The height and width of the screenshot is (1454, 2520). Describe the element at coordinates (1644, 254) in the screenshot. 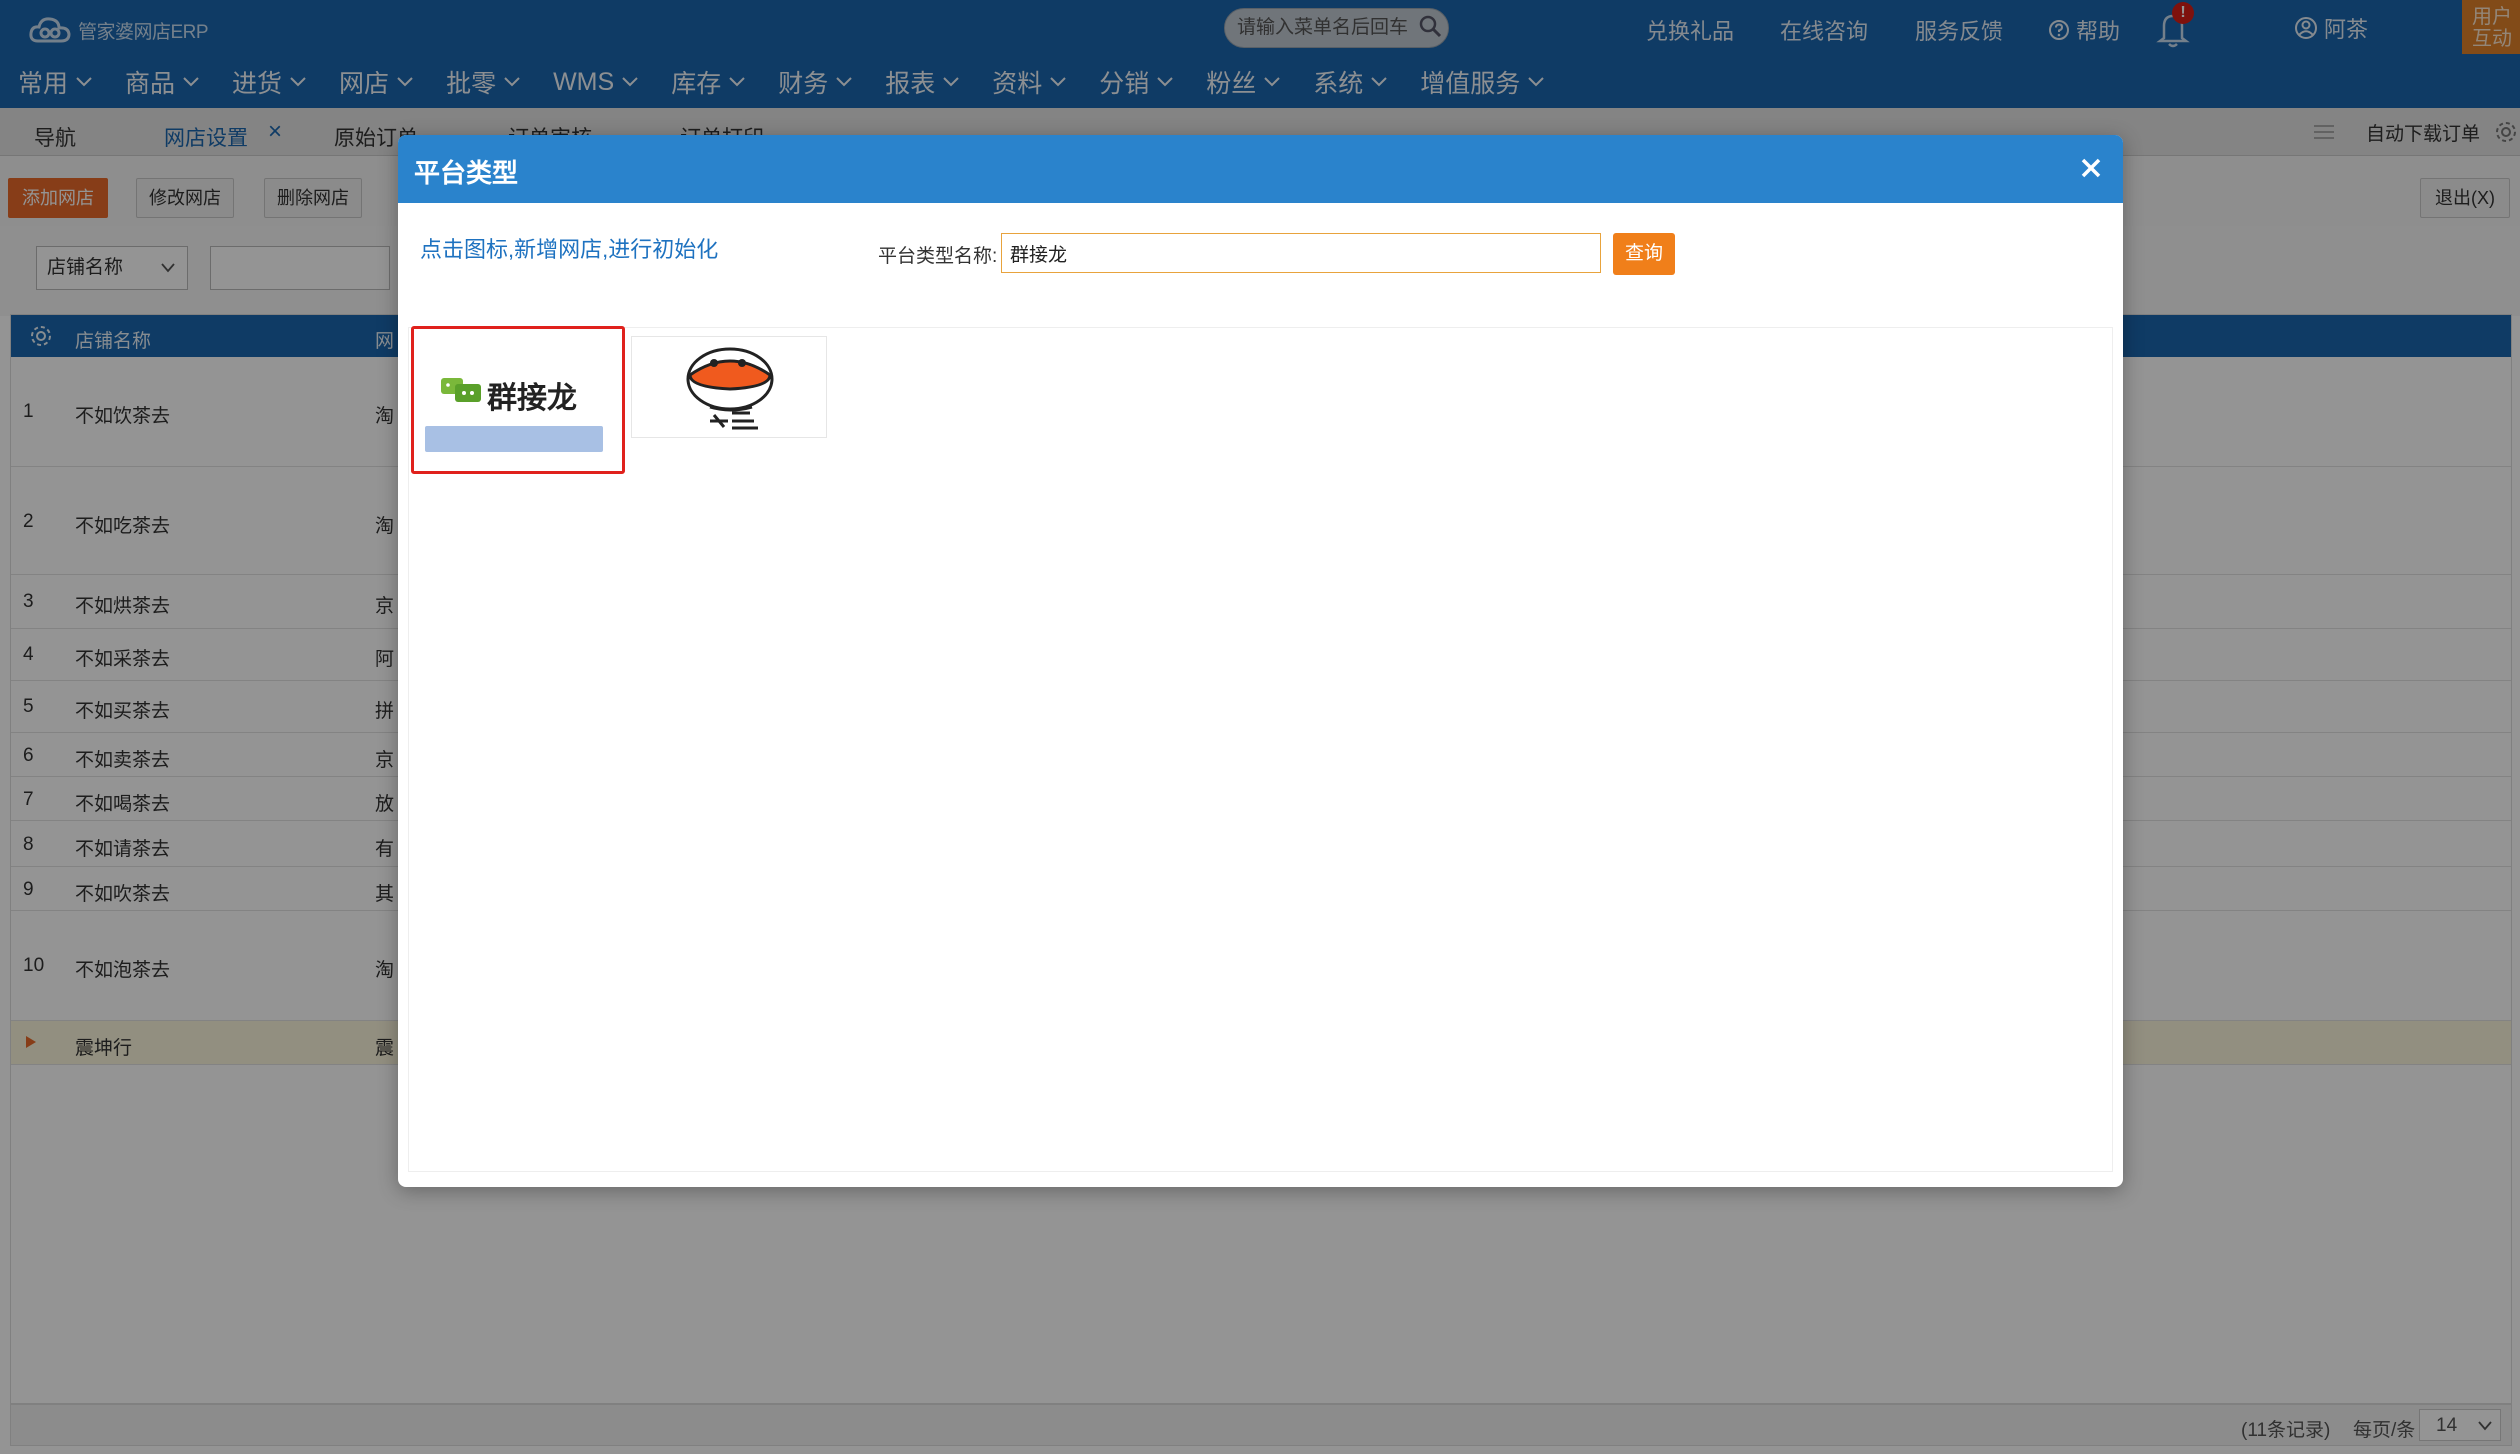

I see `query-button: 查询` at that location.